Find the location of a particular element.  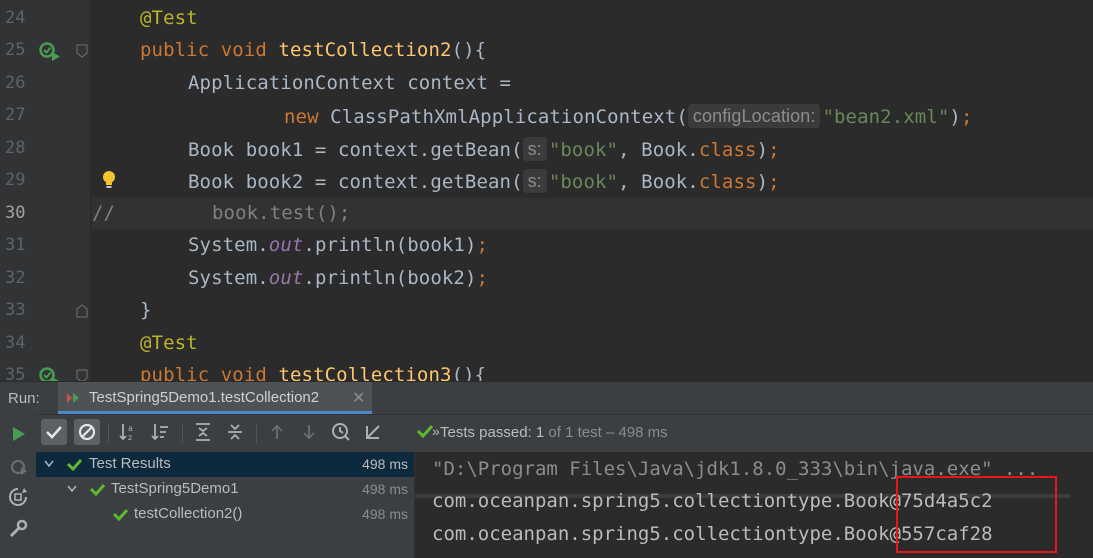

tab-close-icon: ✕ is located at coordinates (358, 398).